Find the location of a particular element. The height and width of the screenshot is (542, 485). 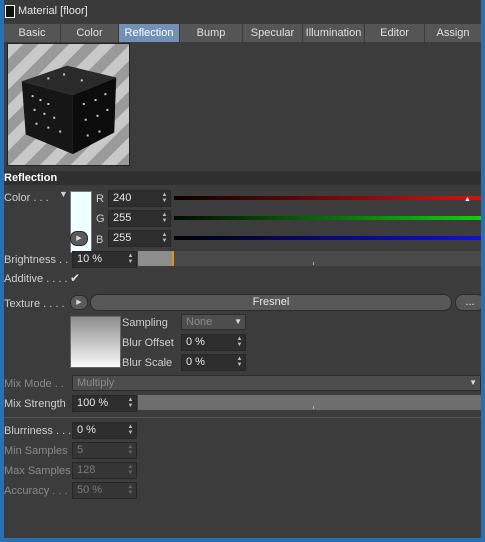

texture-label: Texture . . . . is located at coordinates (34, 304).